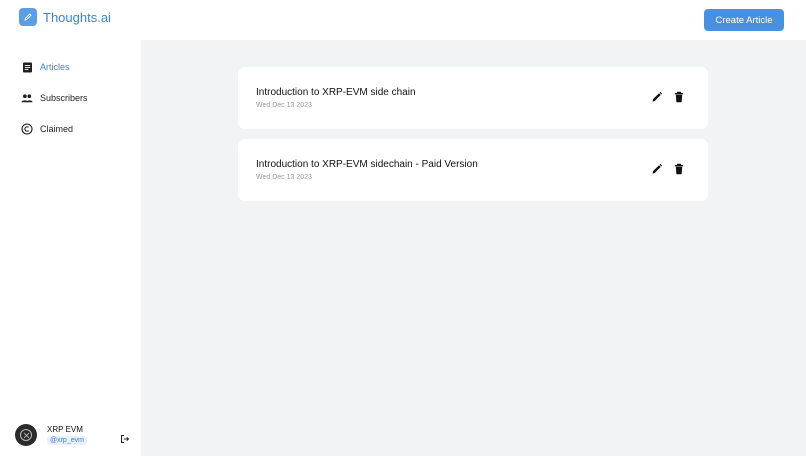 The height and width of the screenshot is (456, 806). Describe the element at coordinates (65, 429) in the screenshot. I see `user-name: XRP EVM` at that location.